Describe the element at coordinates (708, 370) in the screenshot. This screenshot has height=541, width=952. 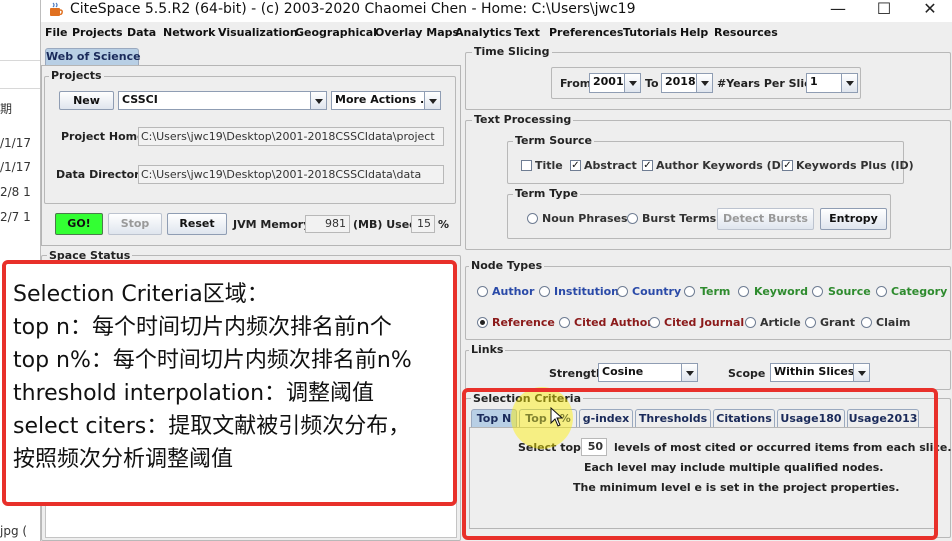
I see `links-group` at that location.